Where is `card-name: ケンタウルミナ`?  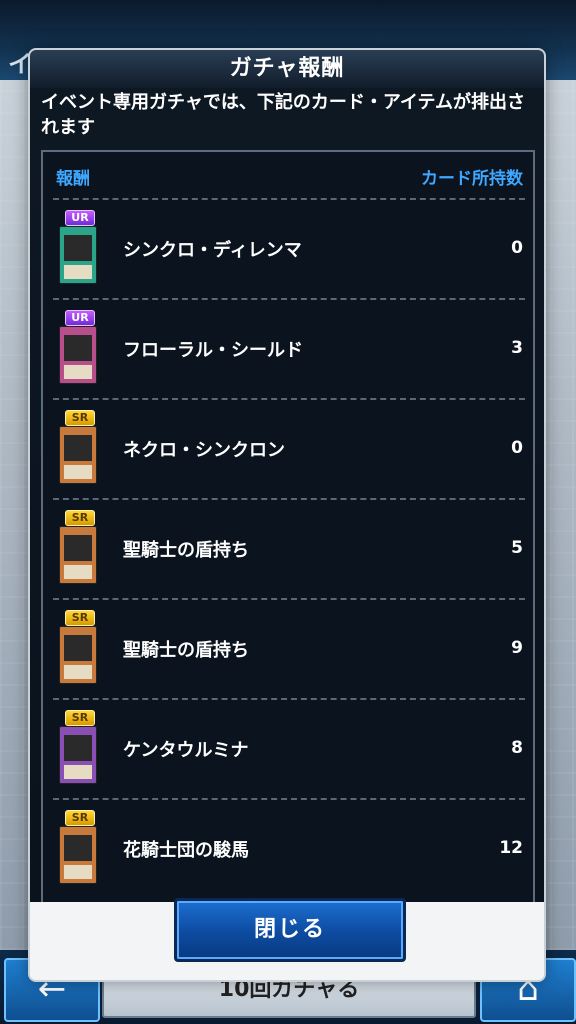
card-name: ケンタウルミナ is located at coordinates (186, 750).